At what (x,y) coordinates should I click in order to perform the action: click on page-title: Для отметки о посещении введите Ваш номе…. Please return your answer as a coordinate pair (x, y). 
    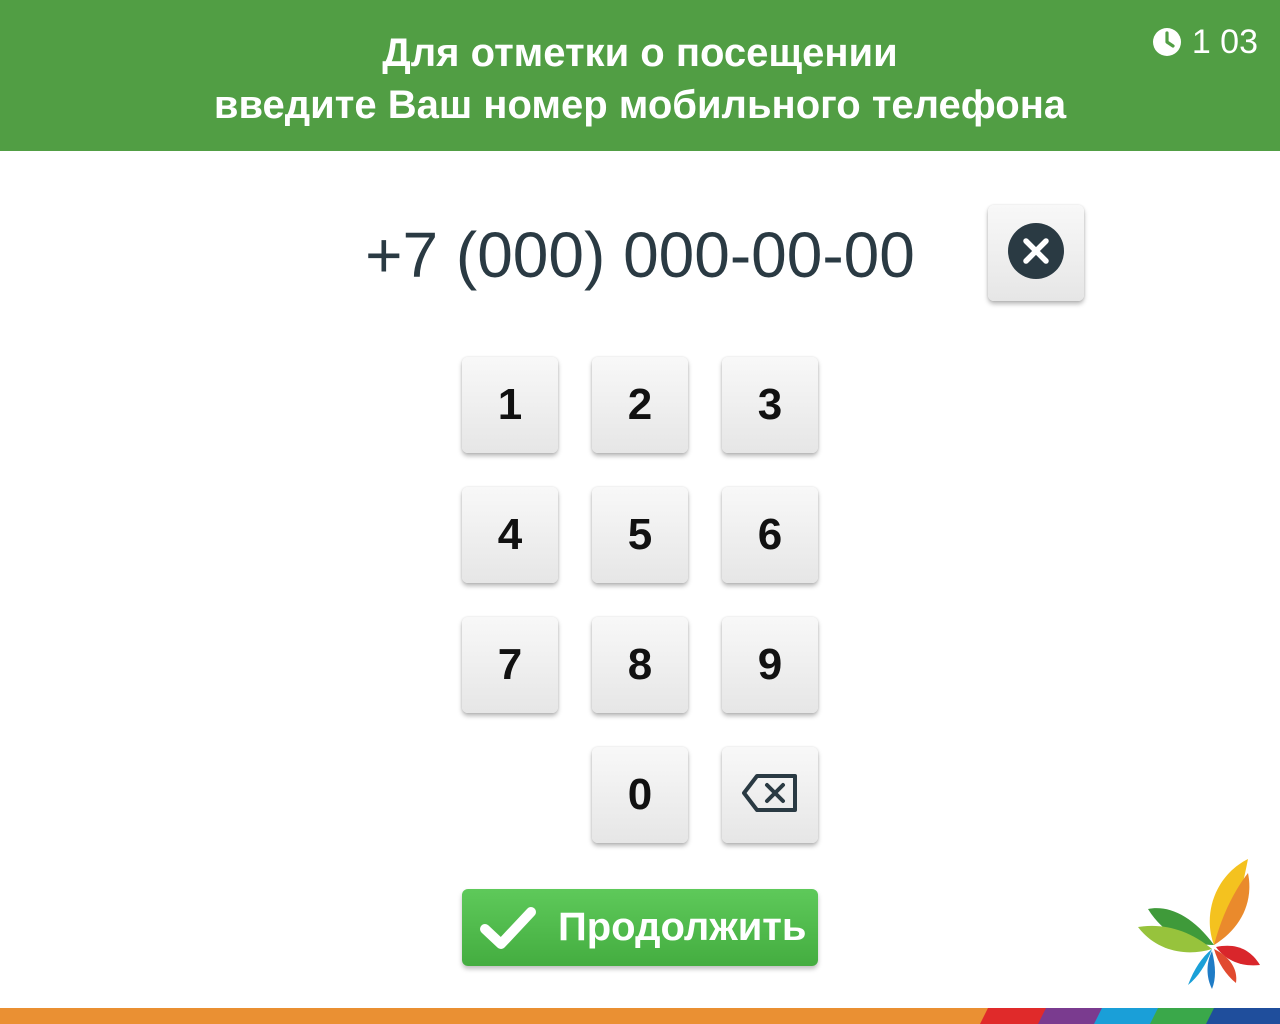
    Looking at the image, I should click on (640, 79).